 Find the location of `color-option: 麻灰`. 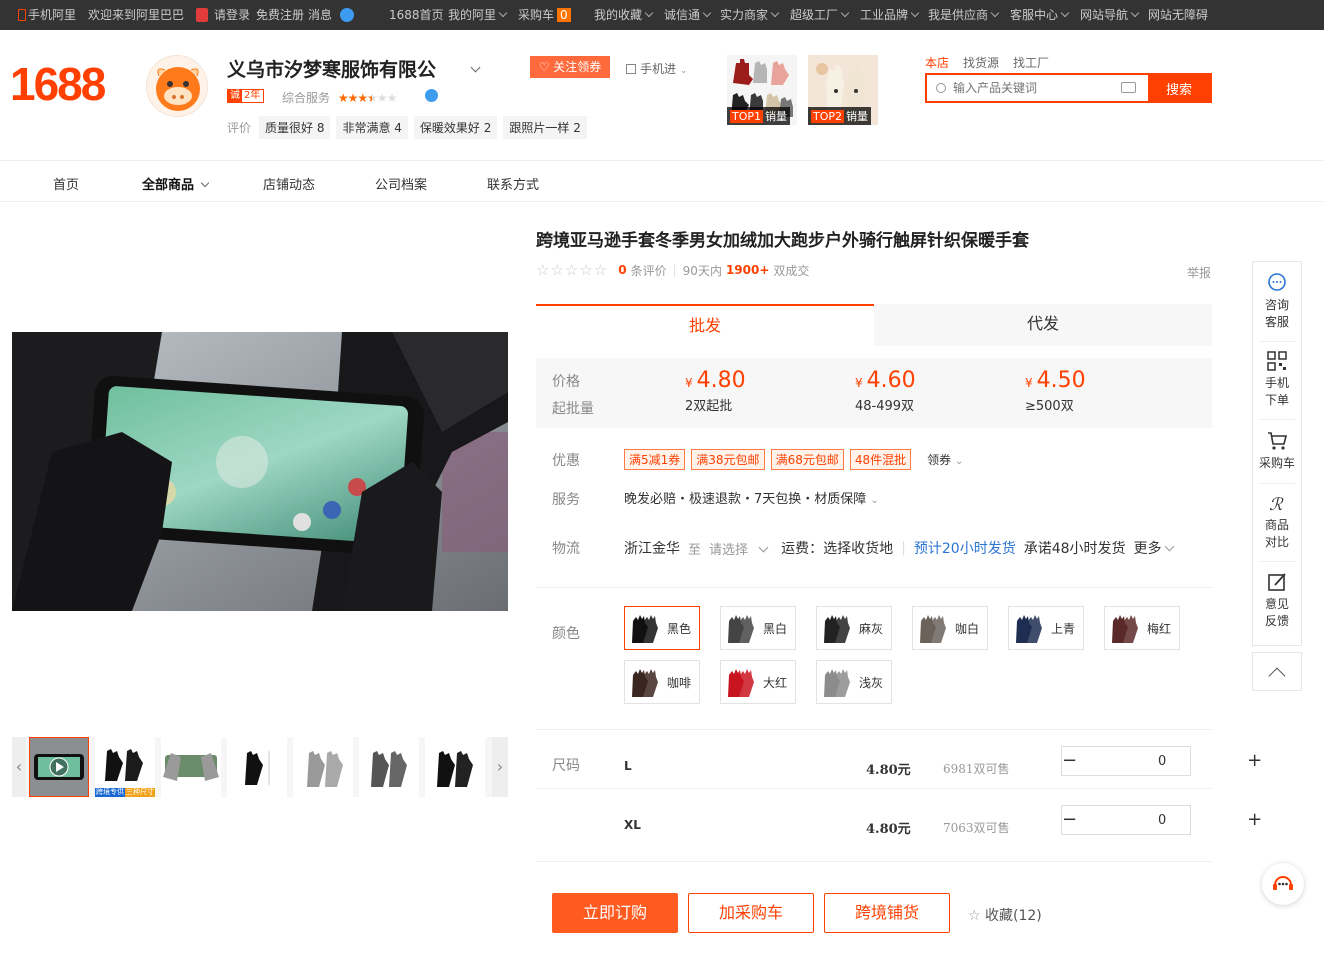

color-option: 麻灰 is located at coordinates (854, 628).